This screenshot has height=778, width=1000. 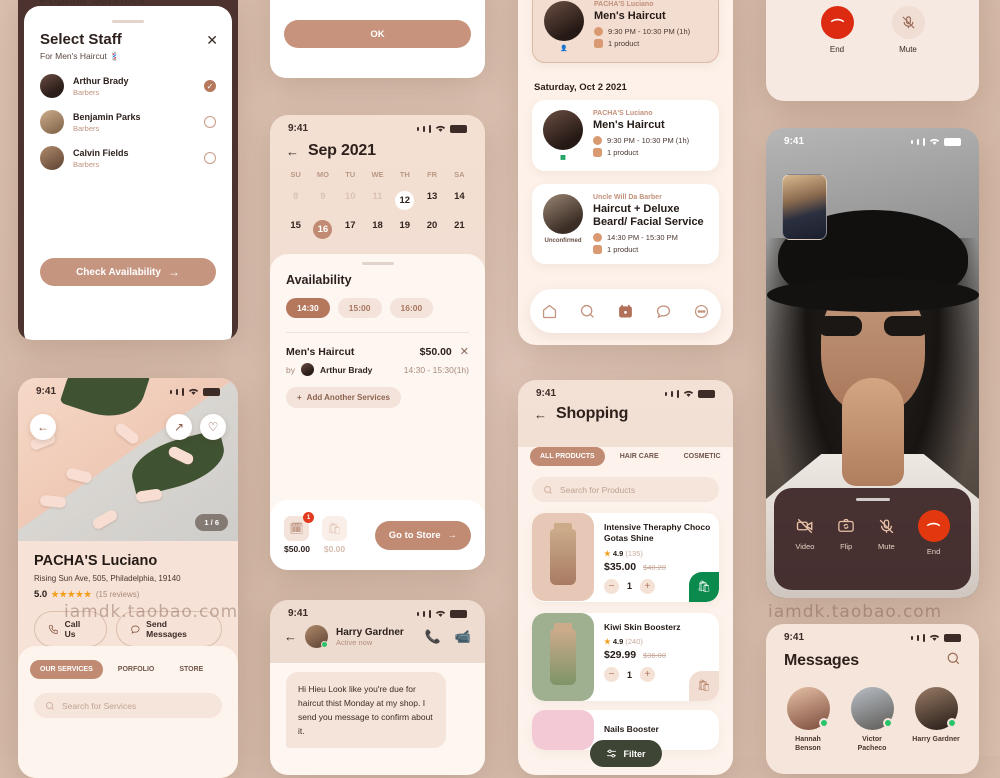 I want to click on business-hero-gallery: 9:41 ← ↗ ♡ 1 / 6, so click(x=128, y=459).